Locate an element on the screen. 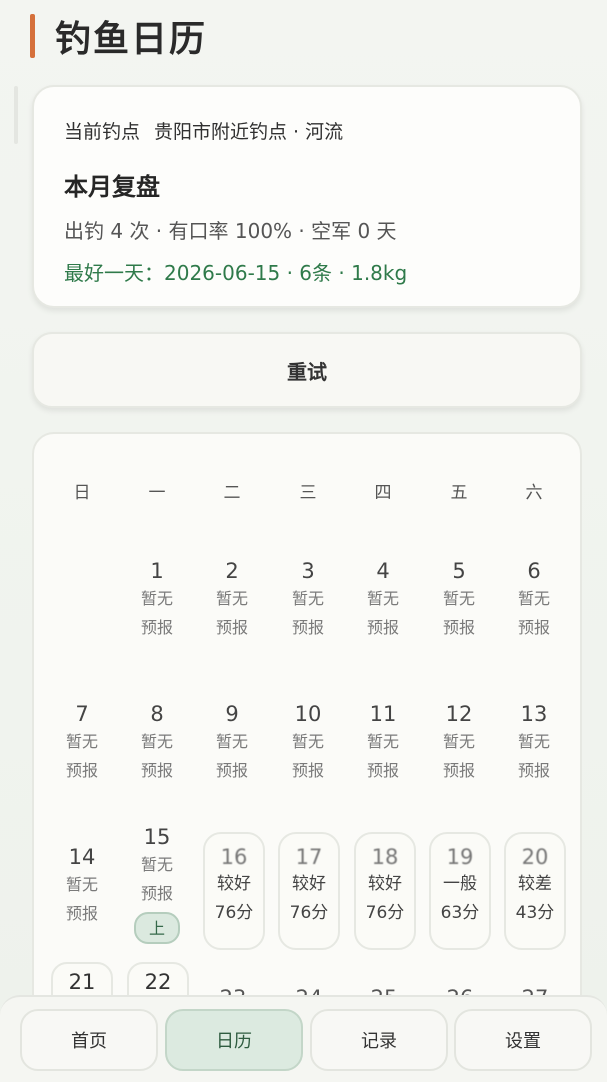 The image size is (607, 1082). calendar-day: 12 暂无 预报 is located at coordinates (459, 760).